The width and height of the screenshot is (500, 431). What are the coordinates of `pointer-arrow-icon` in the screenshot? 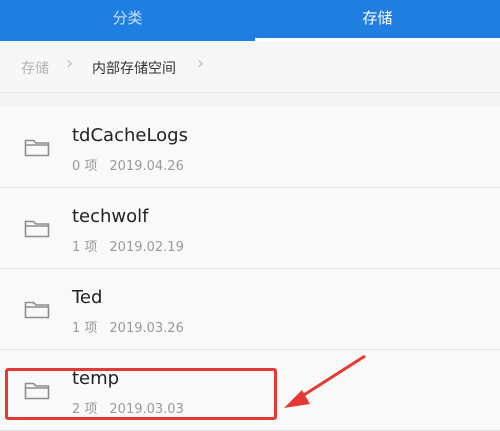 It's located at (325, 381).